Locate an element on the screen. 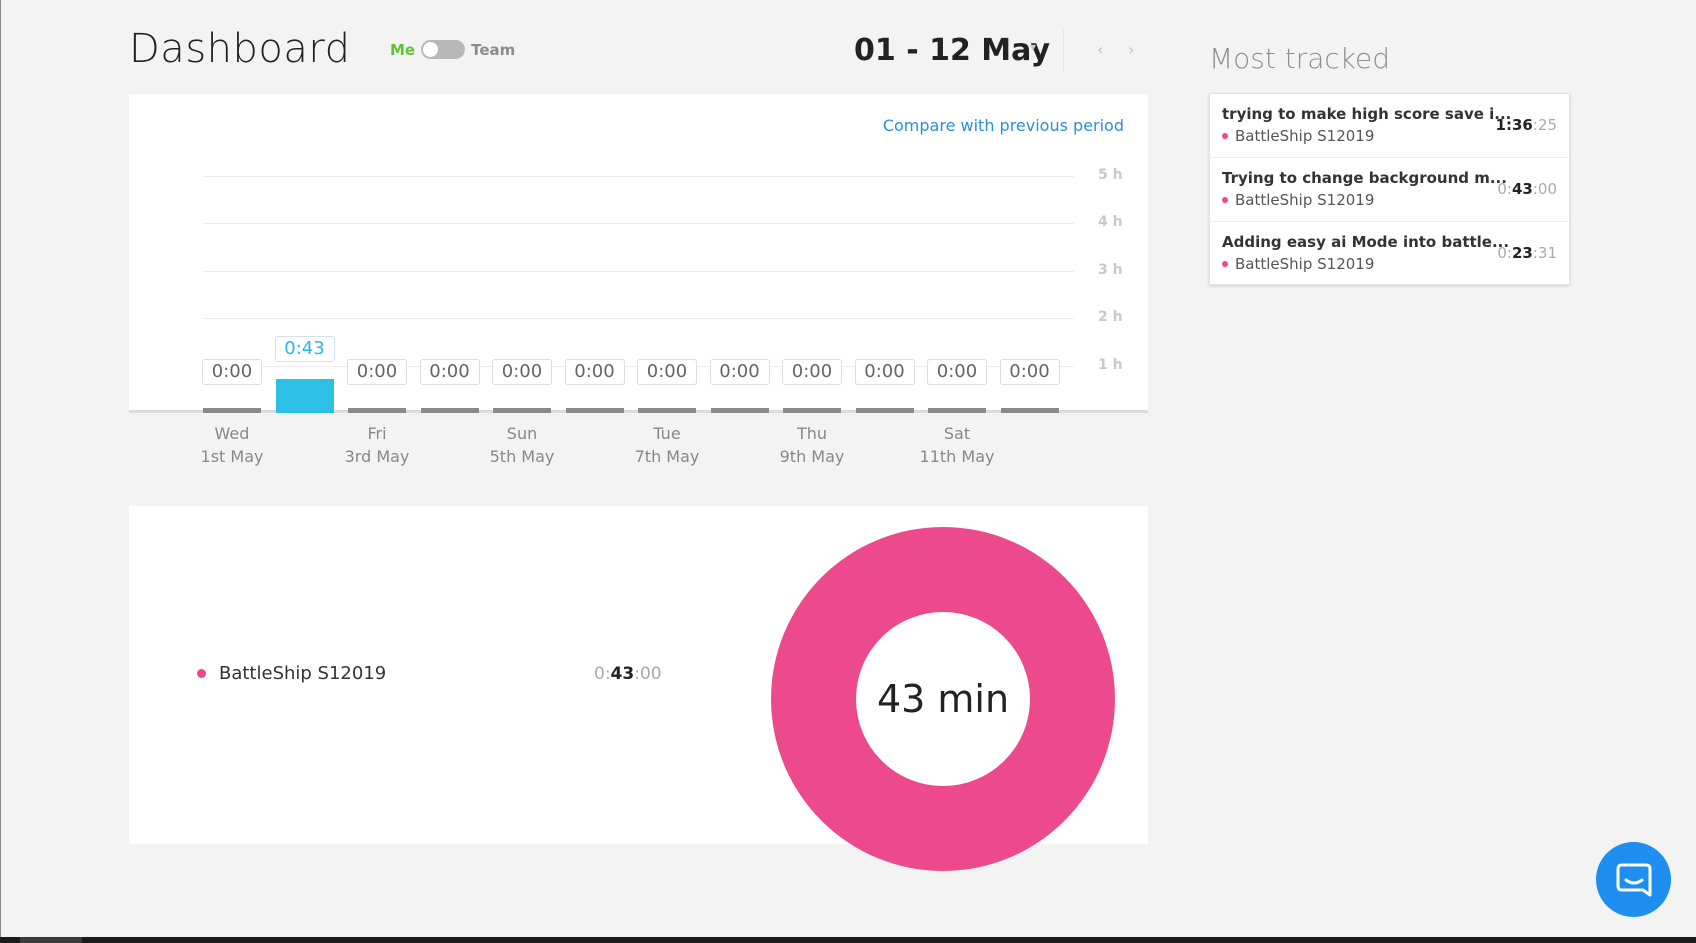 This screenshot has height=943, width=1696. compare-previous-period-link: Compare with previous period is located at coordinates (1003, 125).